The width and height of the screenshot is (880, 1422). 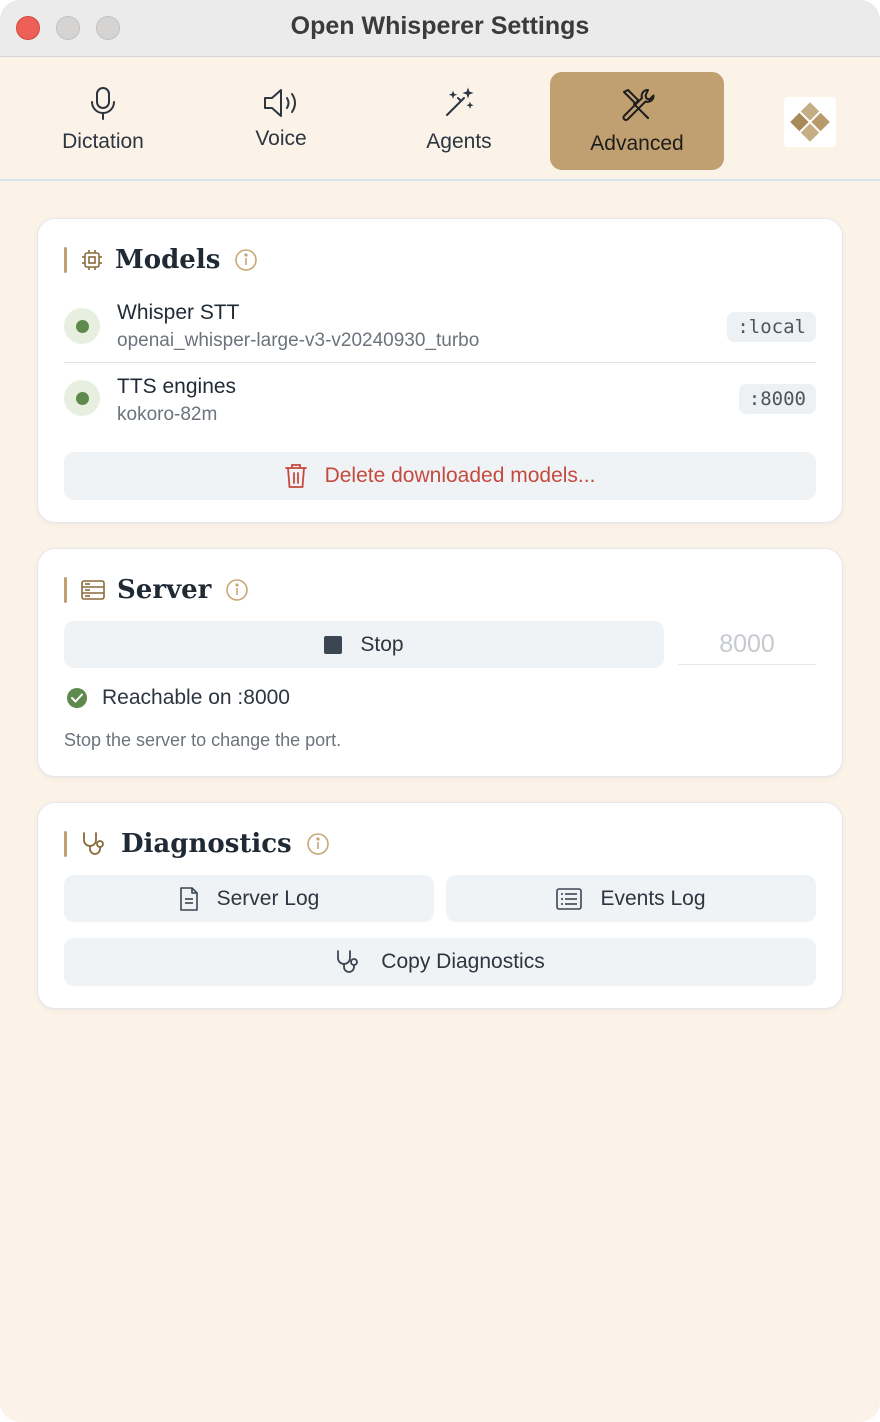 What do you see at coordinates (637, 104) in the screenshot?
I see `tools-icon` at bounding box center [637, 104].